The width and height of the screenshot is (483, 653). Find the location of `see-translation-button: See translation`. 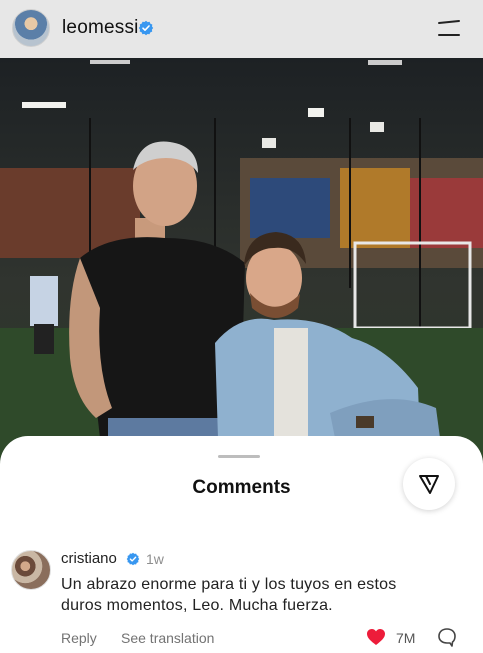

see-translation-button: See translation is located at coordinates (167, 638).